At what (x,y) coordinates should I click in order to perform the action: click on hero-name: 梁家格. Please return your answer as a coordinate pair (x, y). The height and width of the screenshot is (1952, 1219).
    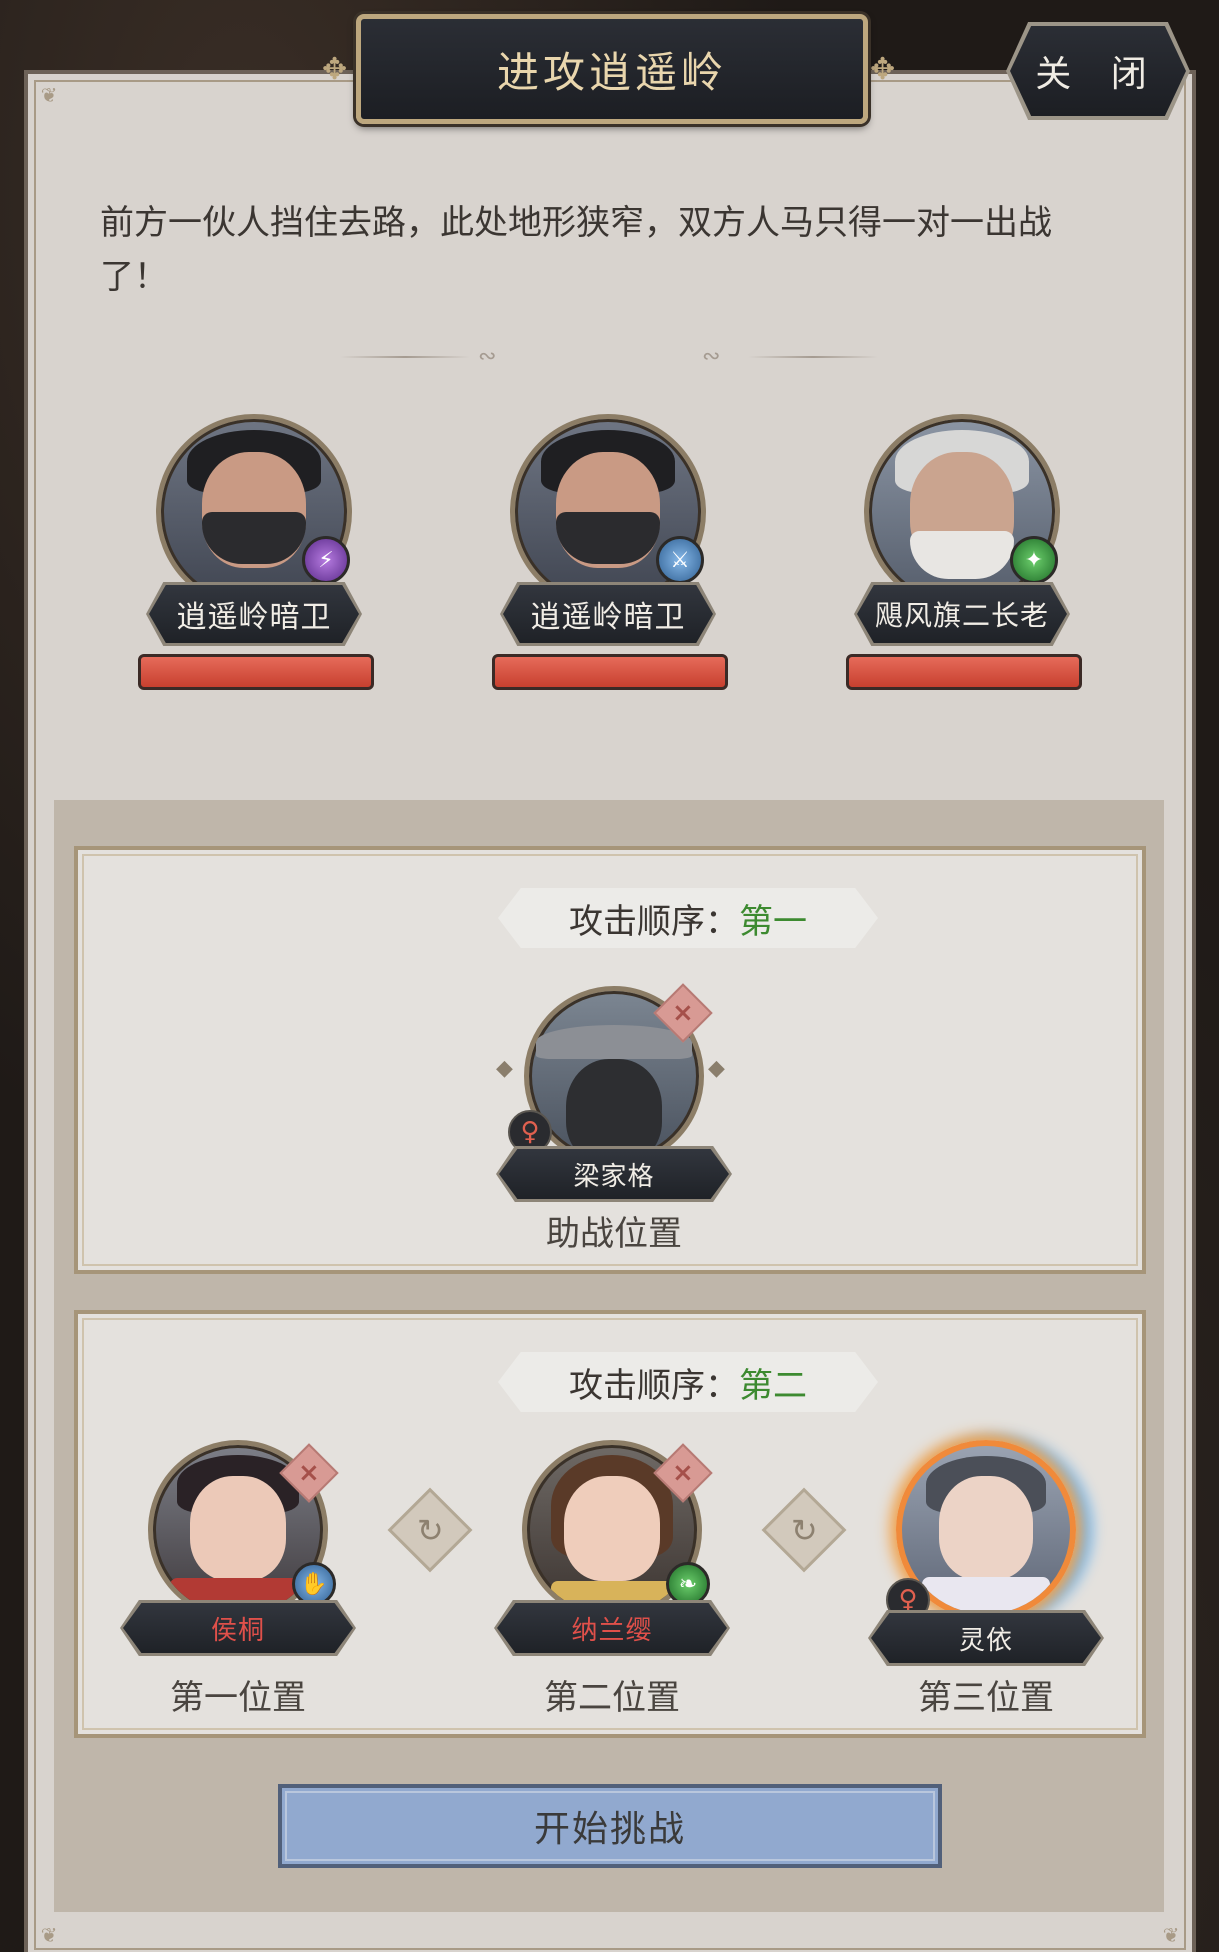
    Looking at the image, I should click on (614, 1174).